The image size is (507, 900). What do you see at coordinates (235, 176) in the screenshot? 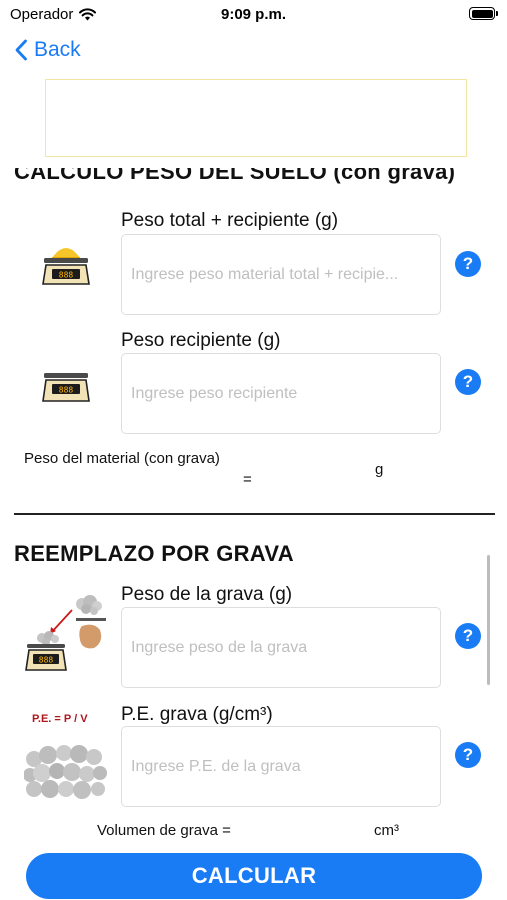
I see `section-title-peso-suelo: CALCULO PESO DEL SUELO (con grava)` at bounding box center [235, 176].